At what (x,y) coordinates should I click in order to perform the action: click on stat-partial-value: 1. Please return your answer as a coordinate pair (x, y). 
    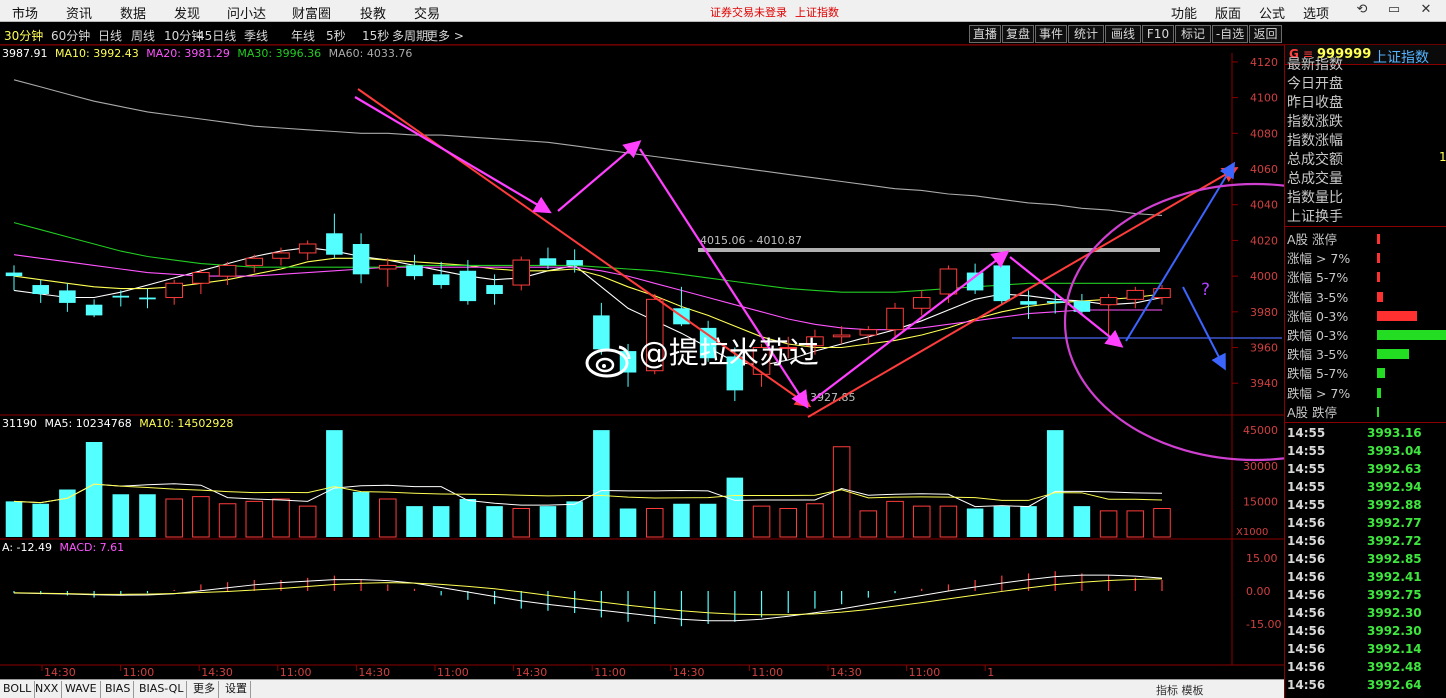
    Looking at the image, I should click on (1442, 157).